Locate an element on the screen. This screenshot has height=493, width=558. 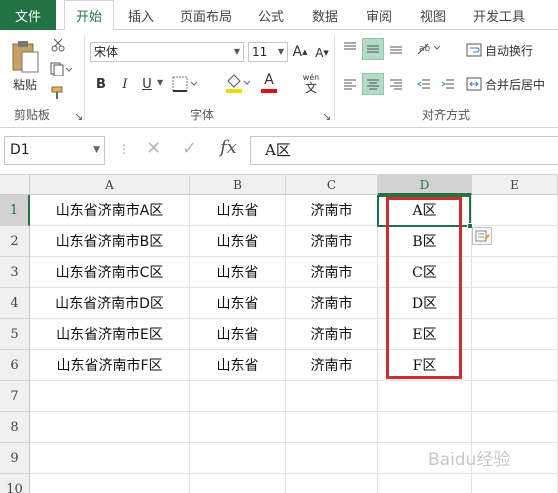
row-header-4: 4 is located at coordinates (15, 303).